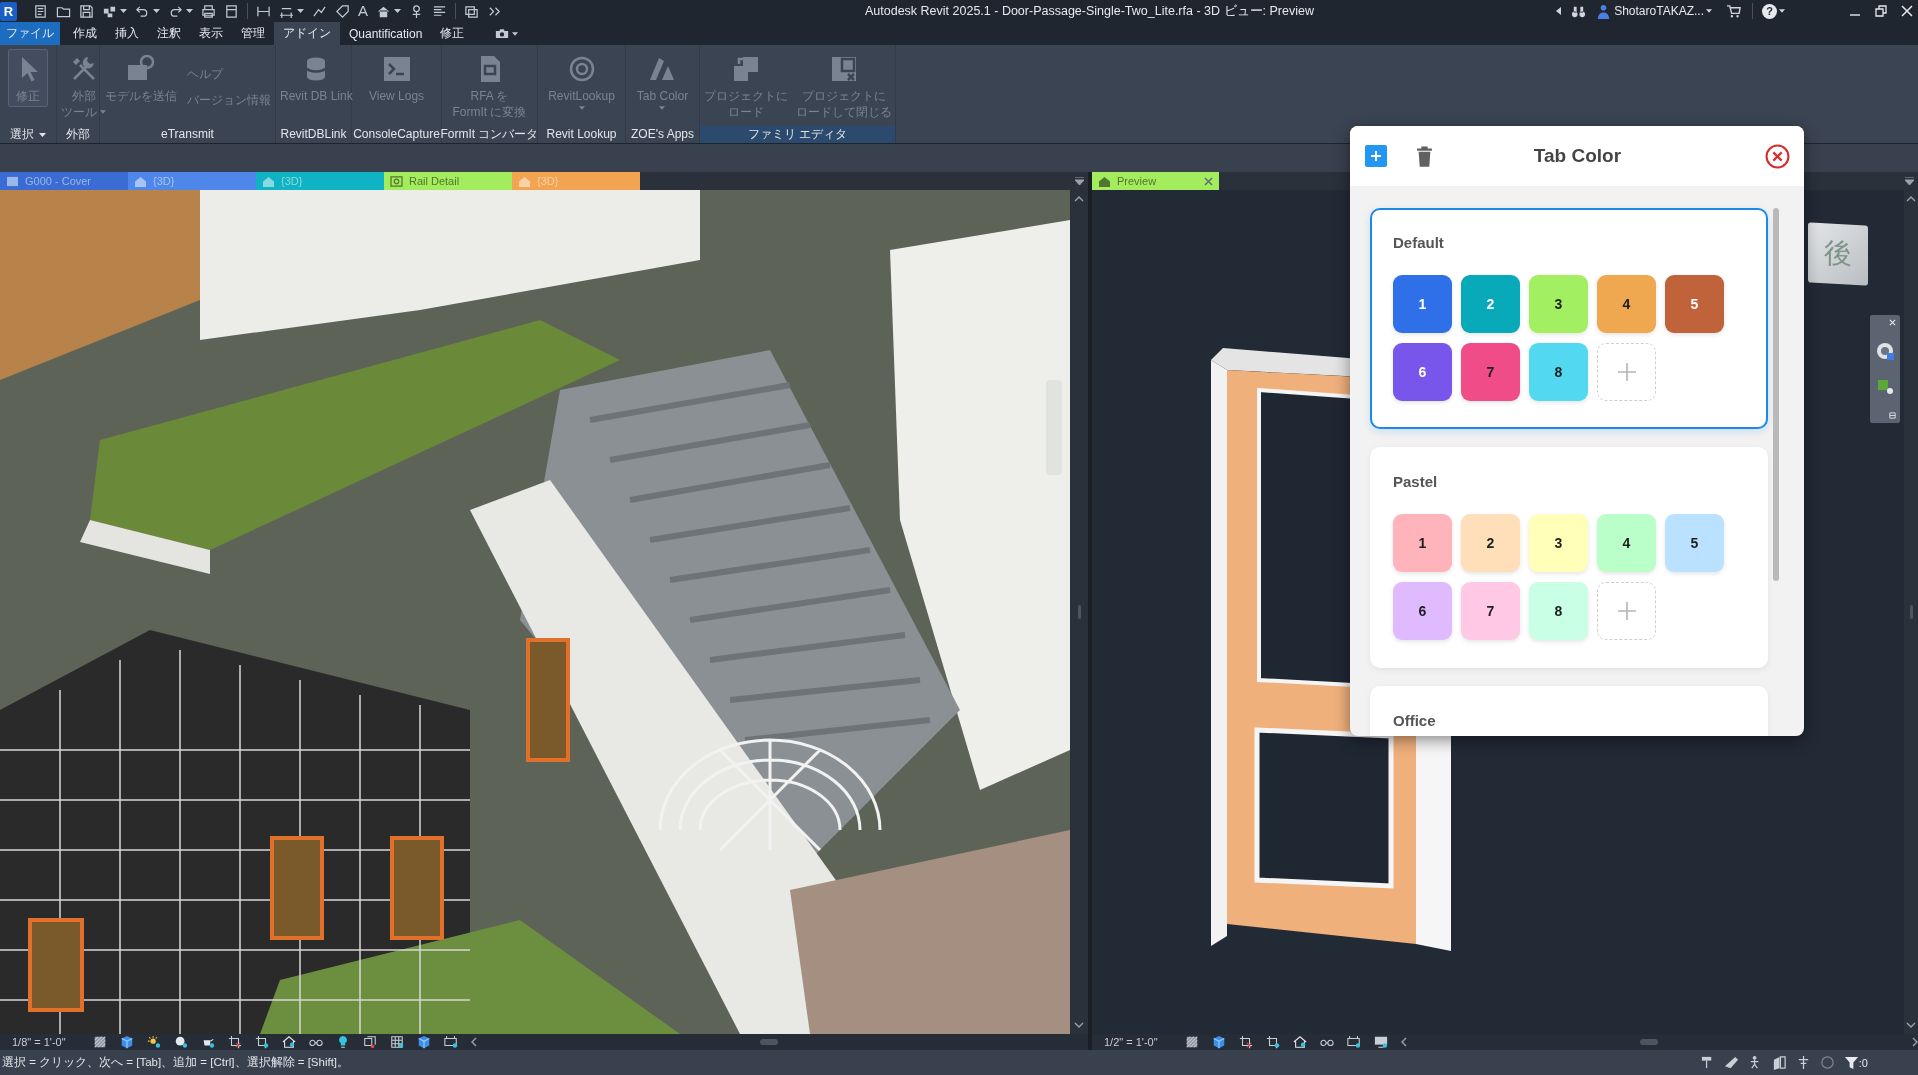 The image size is (1918, 1075). I want to click on restore-icon, so click(1881, 11).